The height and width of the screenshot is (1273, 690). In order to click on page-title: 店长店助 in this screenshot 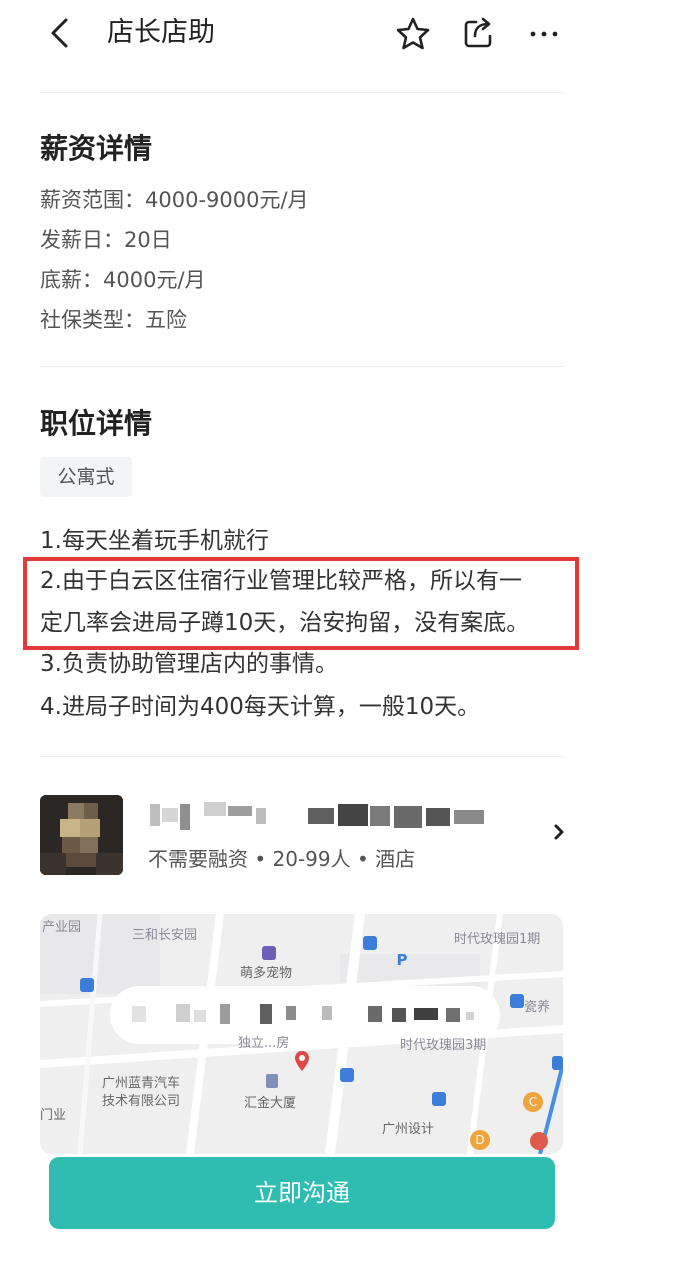, I will do `click(161, 32)`.